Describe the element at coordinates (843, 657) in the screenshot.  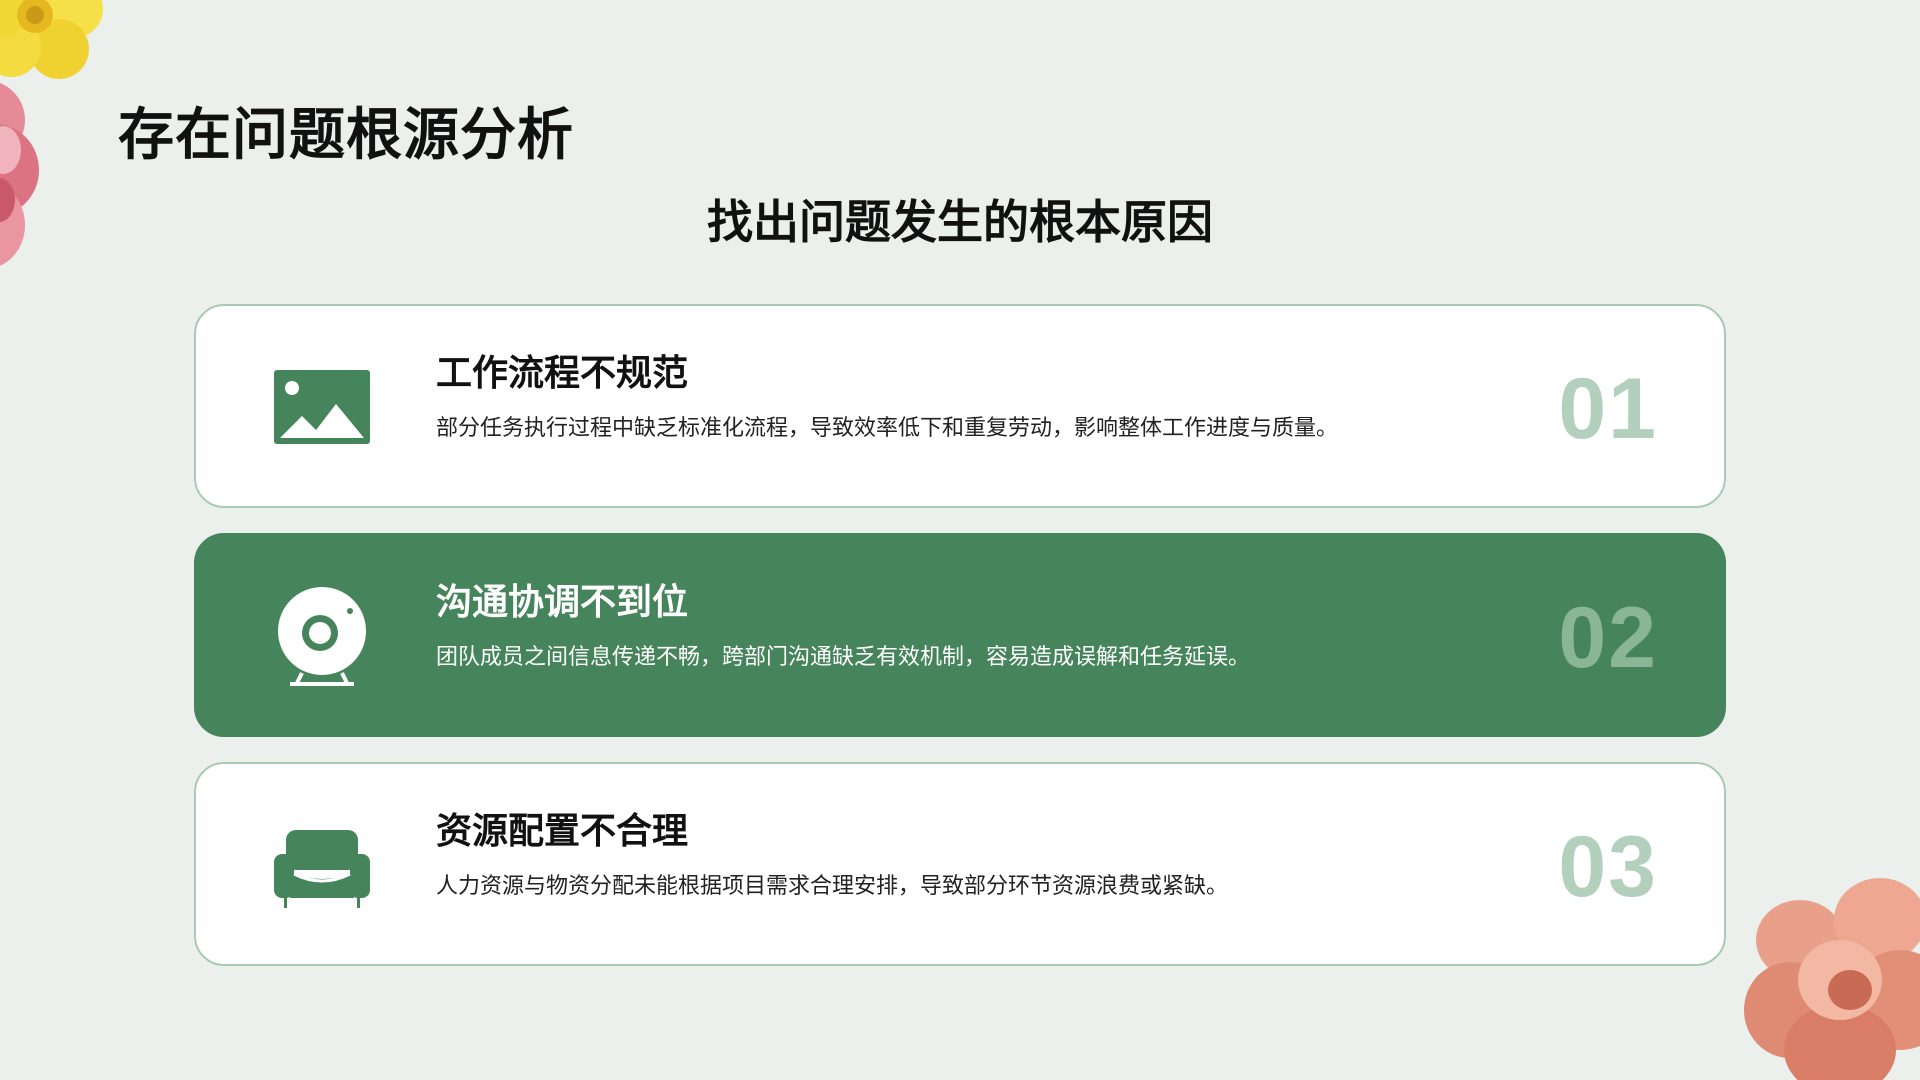
I see `issue-description: 团队成员之间信息传递不畅，跨部门沟通缺乏有效机制，容易造成误解和任务延误。` at that location.